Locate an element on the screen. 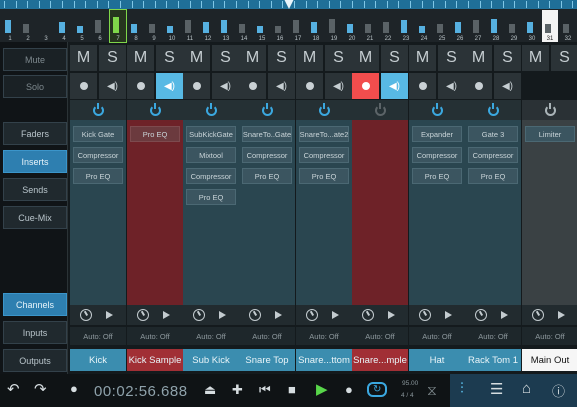 The width and height of the screenshot is (577, 407). insert-slot: Kick Gate is located at coordinates (98, 134).